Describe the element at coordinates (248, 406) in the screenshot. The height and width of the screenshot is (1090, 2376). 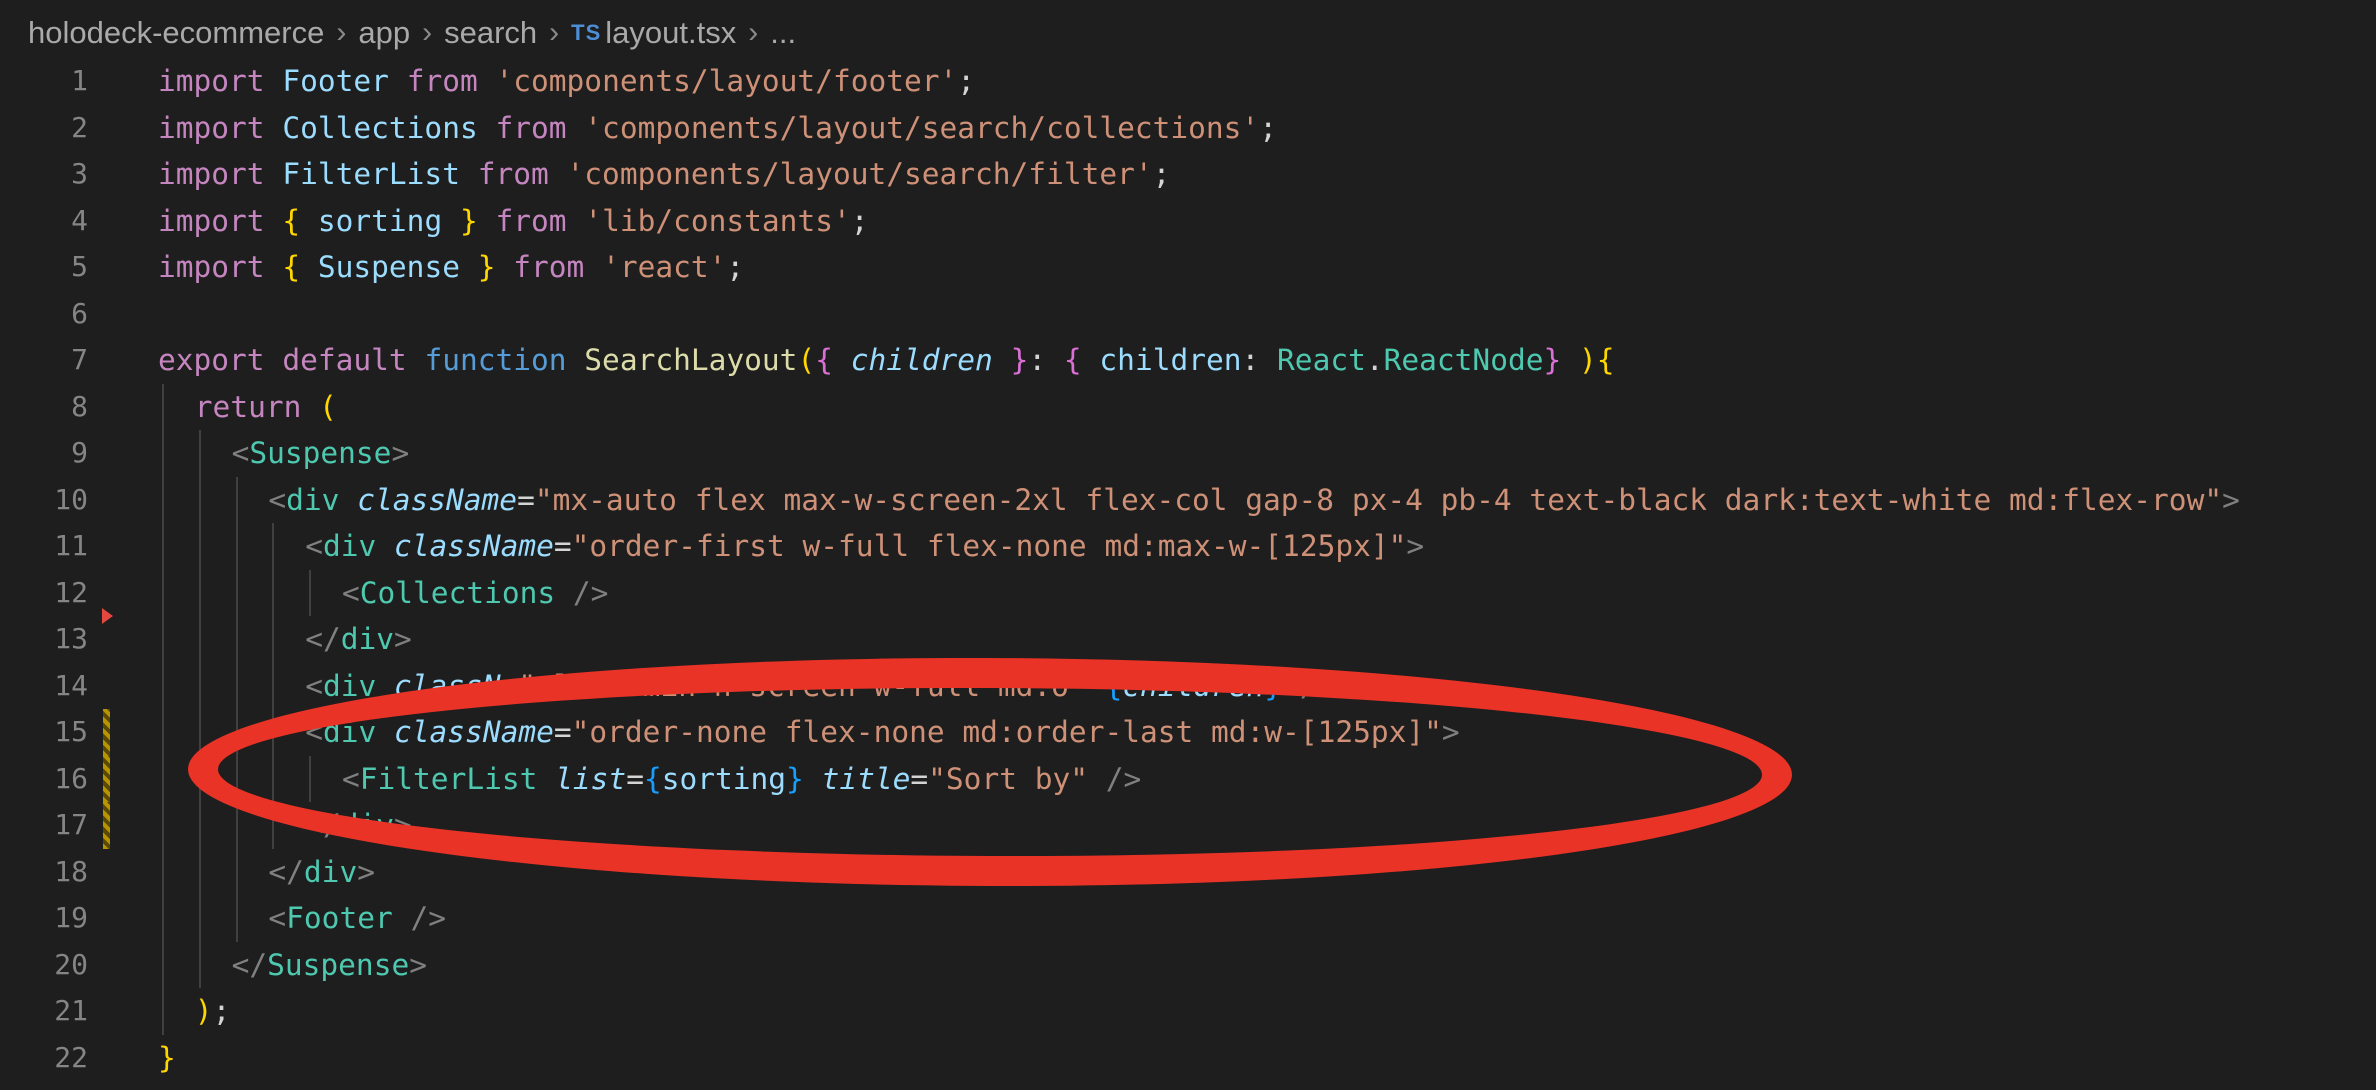
I see `code-token: return` at that location.